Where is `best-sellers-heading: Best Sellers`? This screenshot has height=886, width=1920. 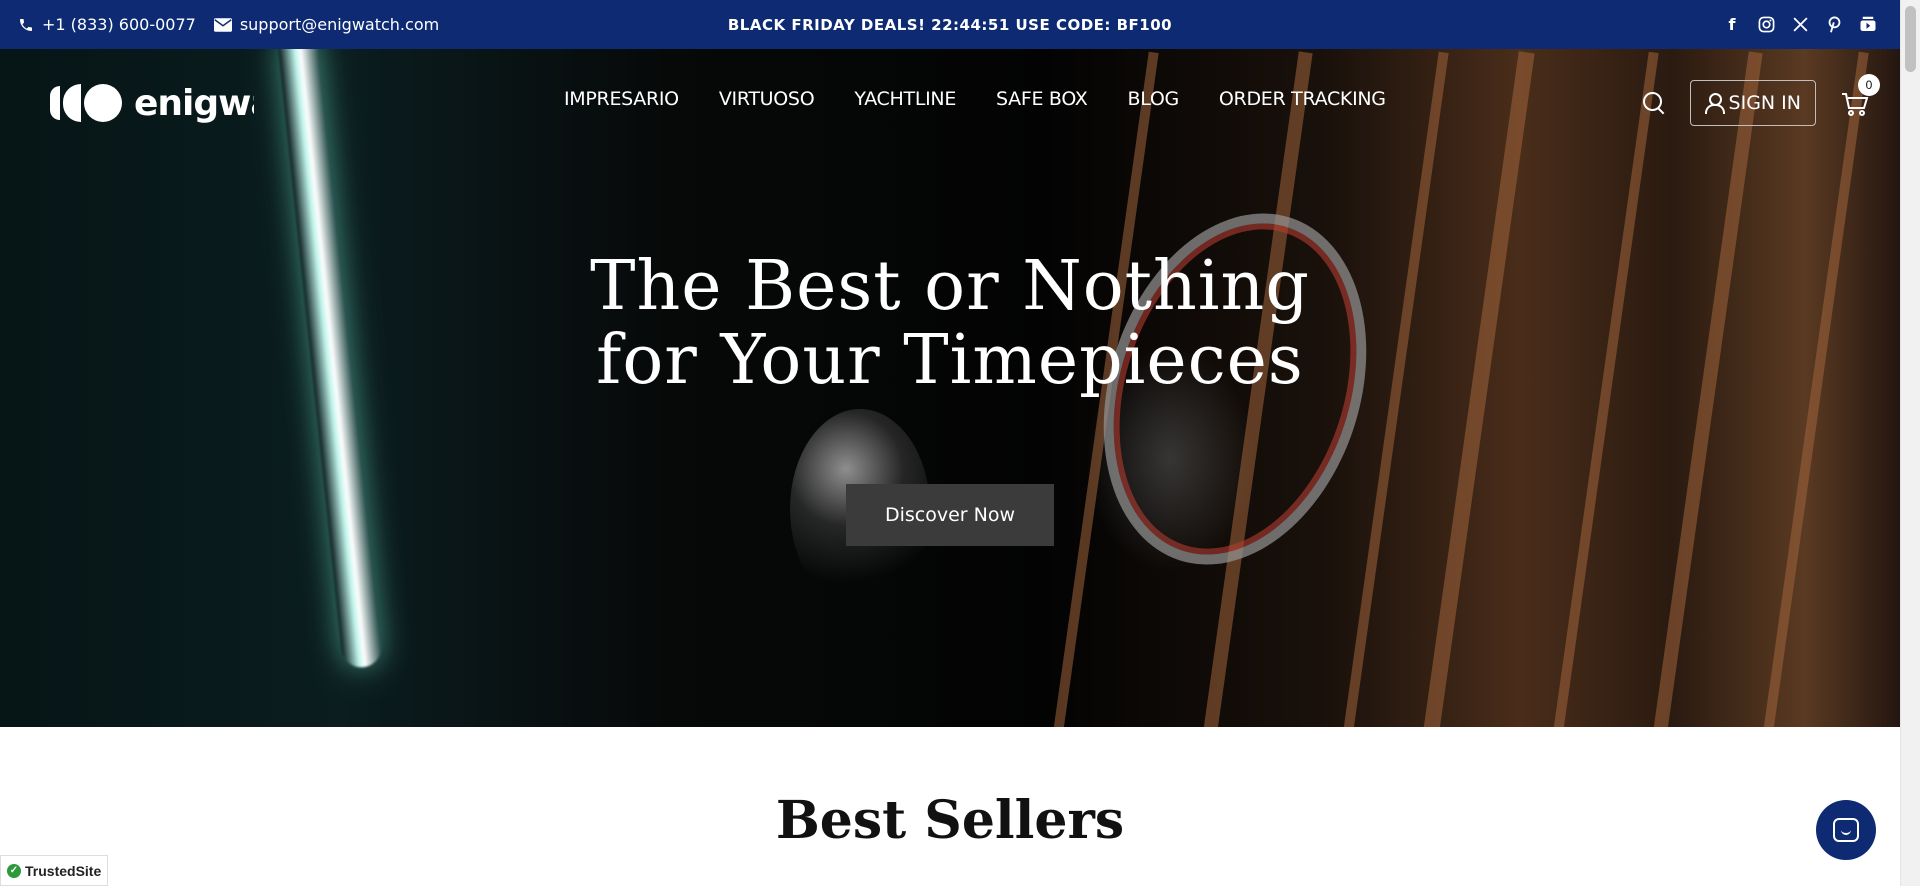
best-sellers-heading: Best Sellers is located at coordinates (950, 820).